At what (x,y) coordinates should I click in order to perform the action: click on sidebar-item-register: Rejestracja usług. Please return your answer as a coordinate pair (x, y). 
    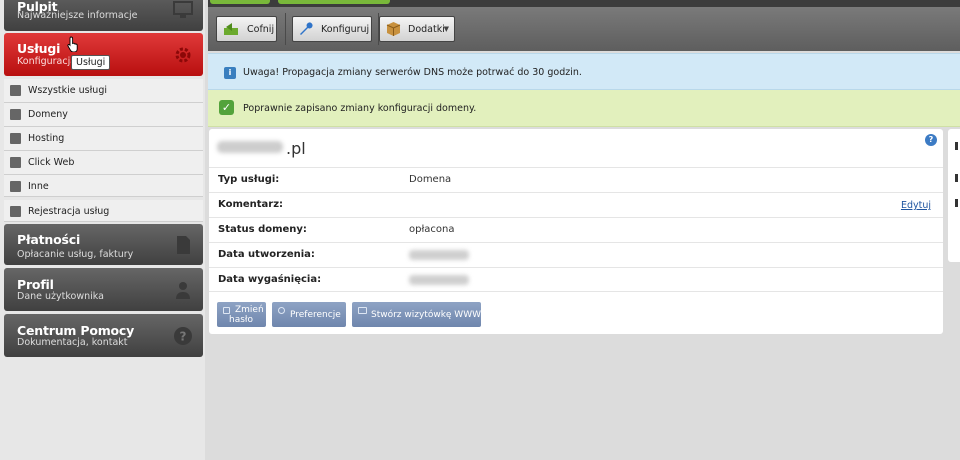
    Looking at the image, I should click on (103, 211).